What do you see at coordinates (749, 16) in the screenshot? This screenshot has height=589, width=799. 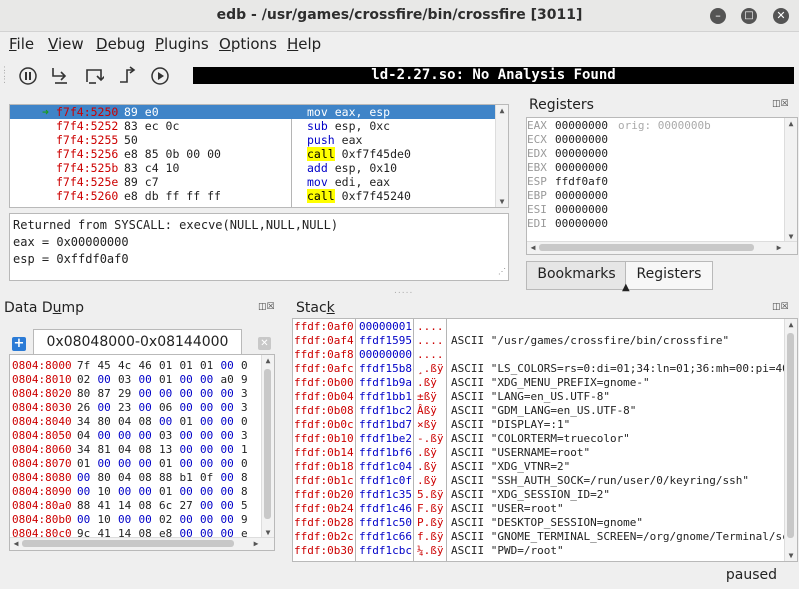 I see `maximize-button: □` at bounding box center [749, 16].